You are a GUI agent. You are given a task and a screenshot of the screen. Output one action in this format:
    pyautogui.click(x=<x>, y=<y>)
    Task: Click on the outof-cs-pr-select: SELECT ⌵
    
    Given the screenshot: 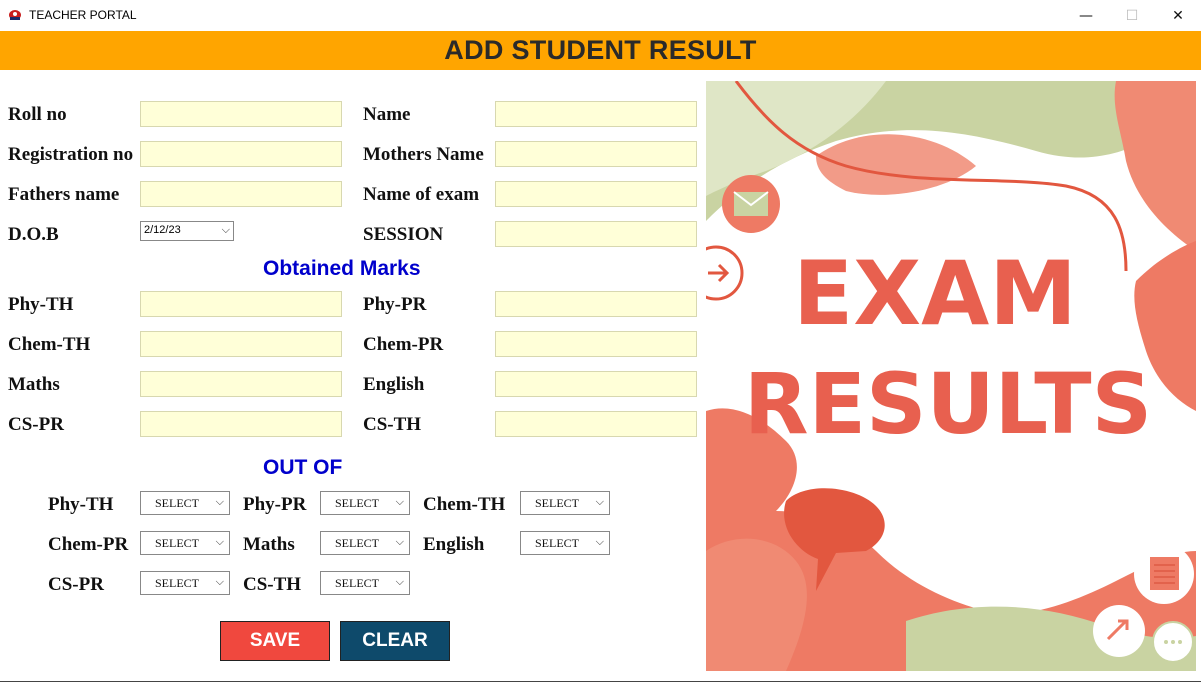 What is the action you would take?
    pyautogui.click(x=185, y=583)
    